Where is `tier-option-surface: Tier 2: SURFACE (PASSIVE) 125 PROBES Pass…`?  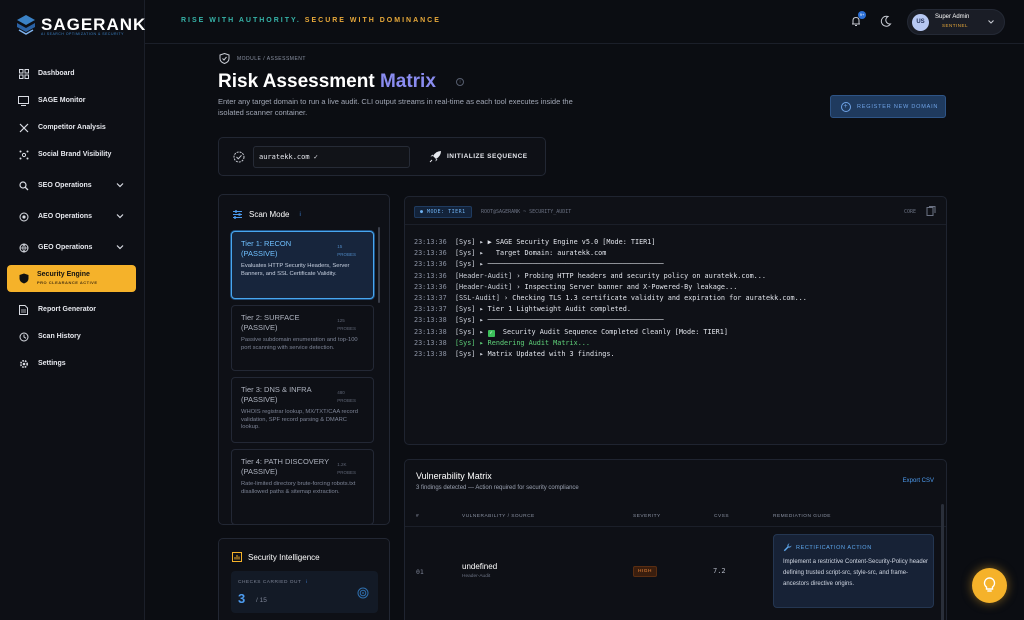
tier-option-surface: Tier 2: SURFACE (PASSIVE) 125 PROBES Pass… is located at coordinates (302, 338).